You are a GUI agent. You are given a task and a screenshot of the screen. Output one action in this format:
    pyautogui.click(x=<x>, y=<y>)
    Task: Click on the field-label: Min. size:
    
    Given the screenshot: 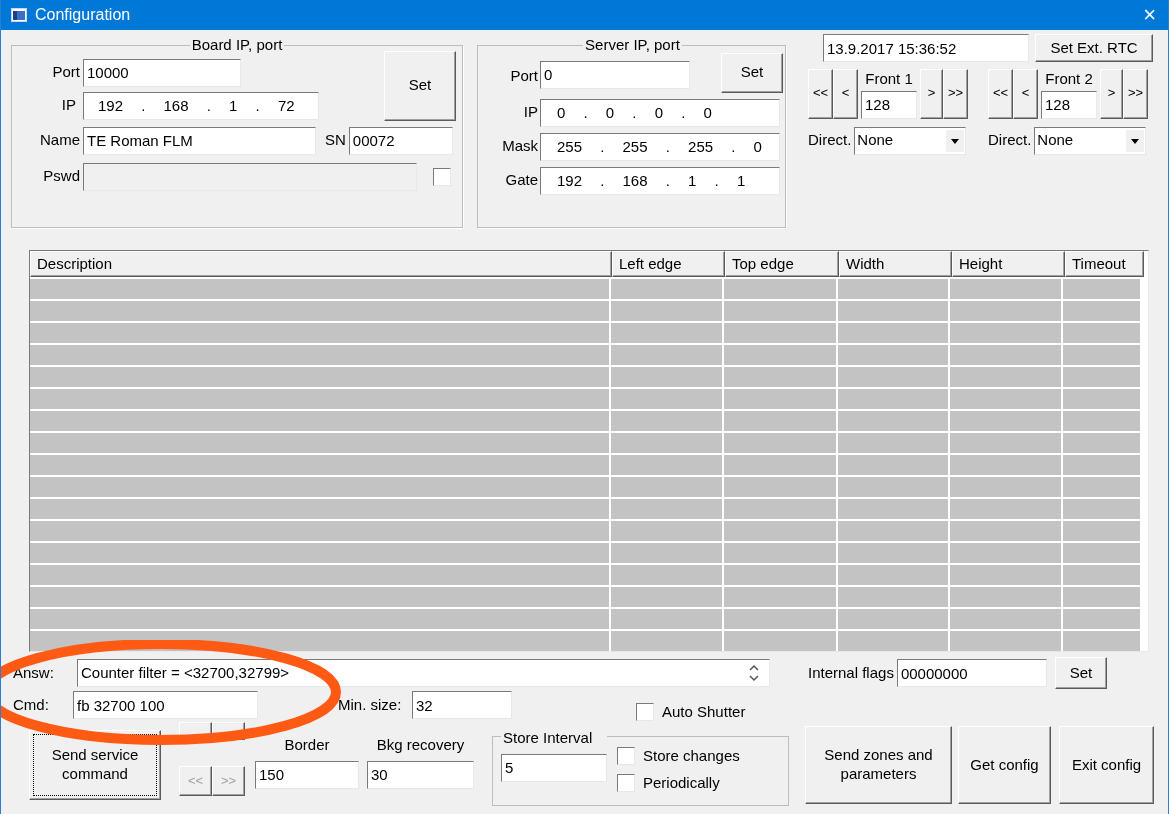 What is the action you would take?
    pyautogui.click(x=370, y=704)
    